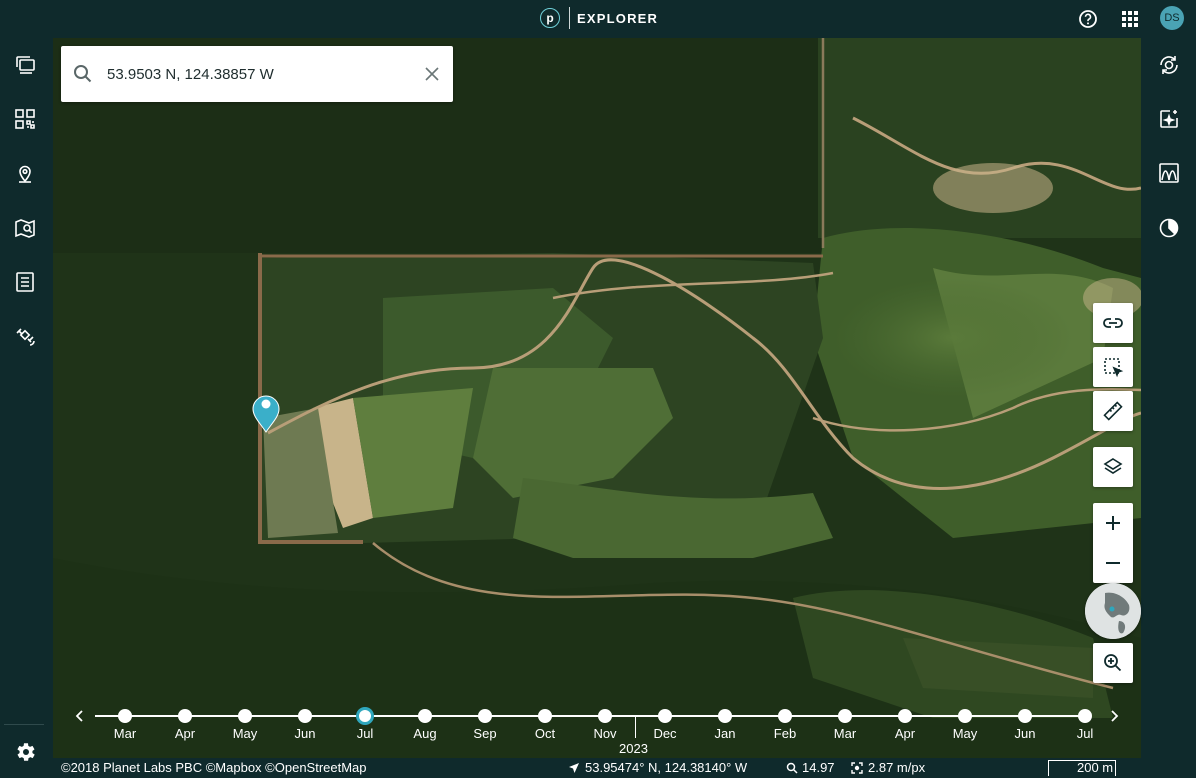 Image resolution: width=1196 pixels, height=778 pixels. I want to click on zoom-level: 14.97, so click(818, 767).